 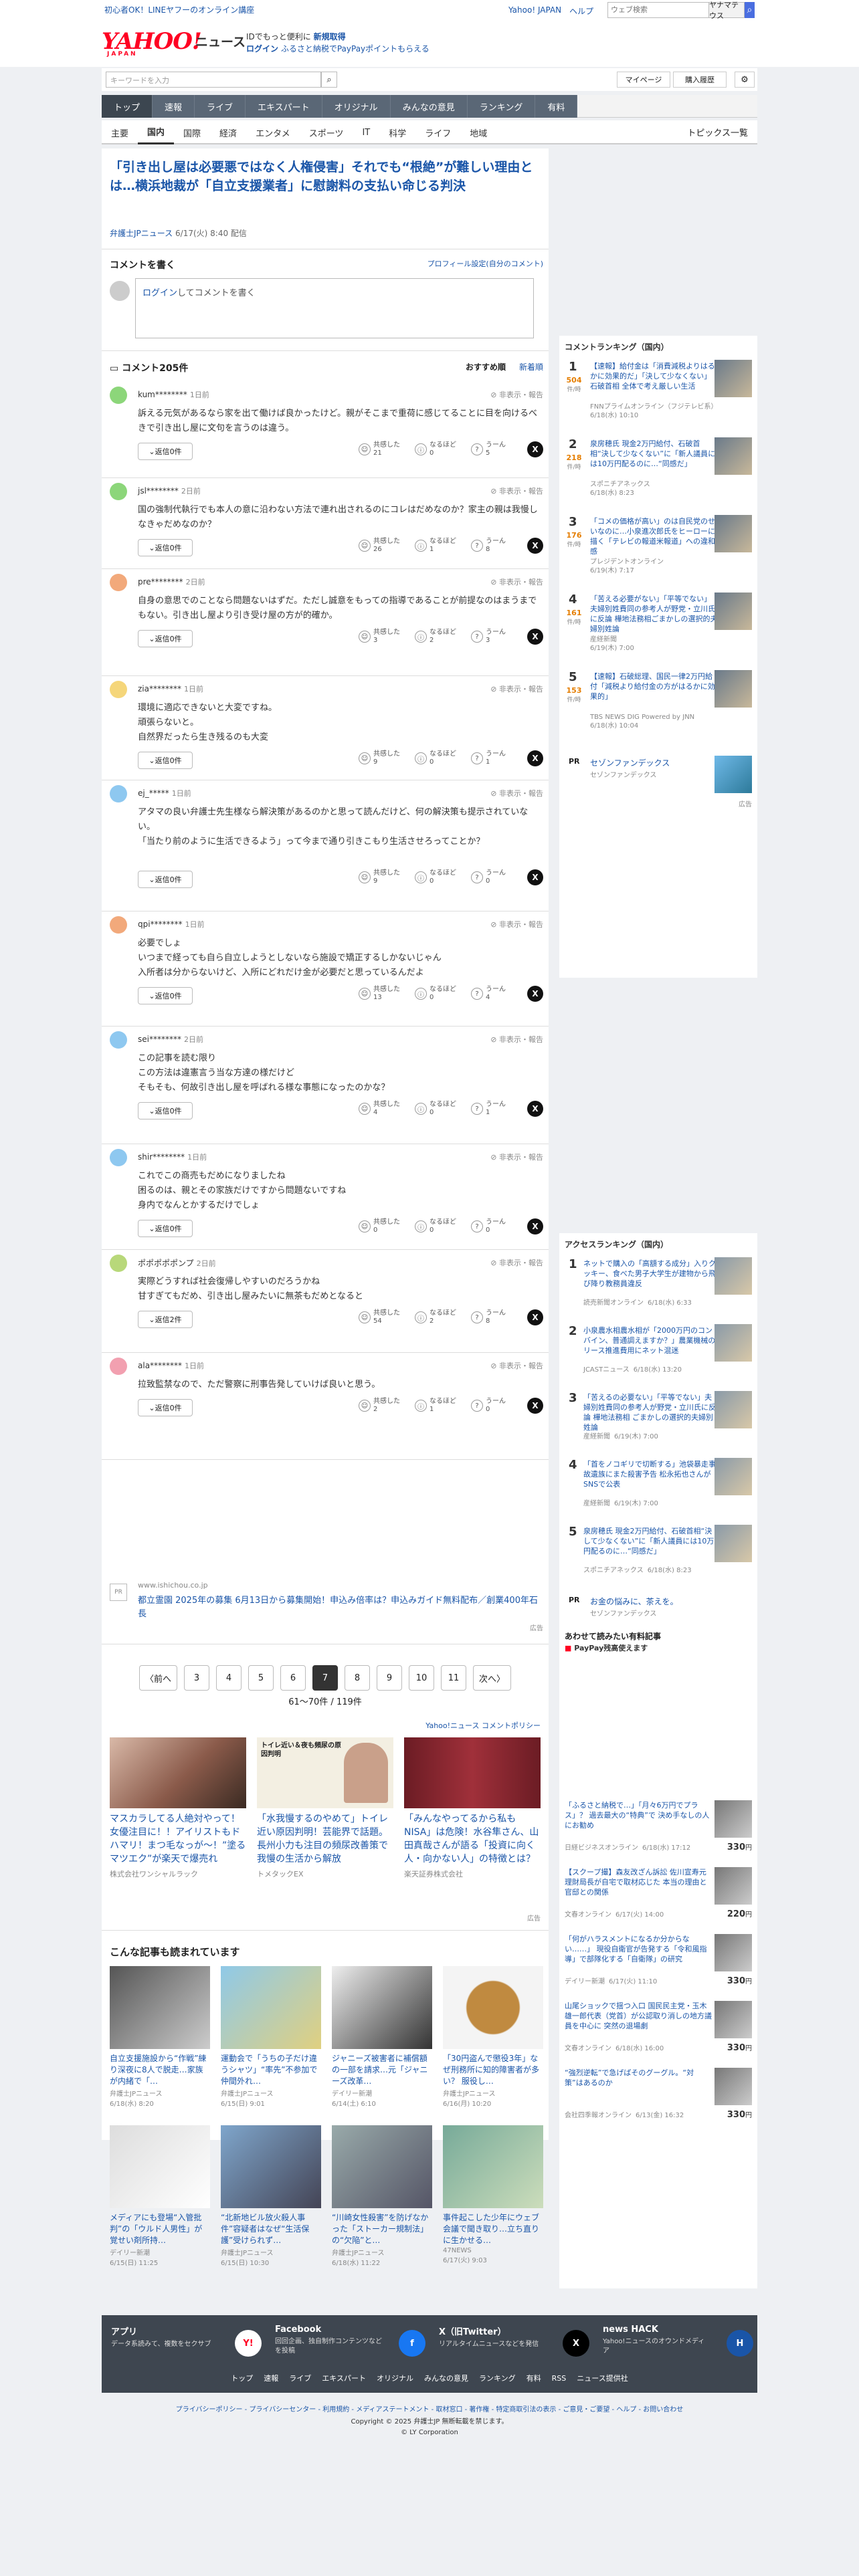 I want to click on pr-title: お金の悩みに、茶えを。, so click(x=634, y=1601).